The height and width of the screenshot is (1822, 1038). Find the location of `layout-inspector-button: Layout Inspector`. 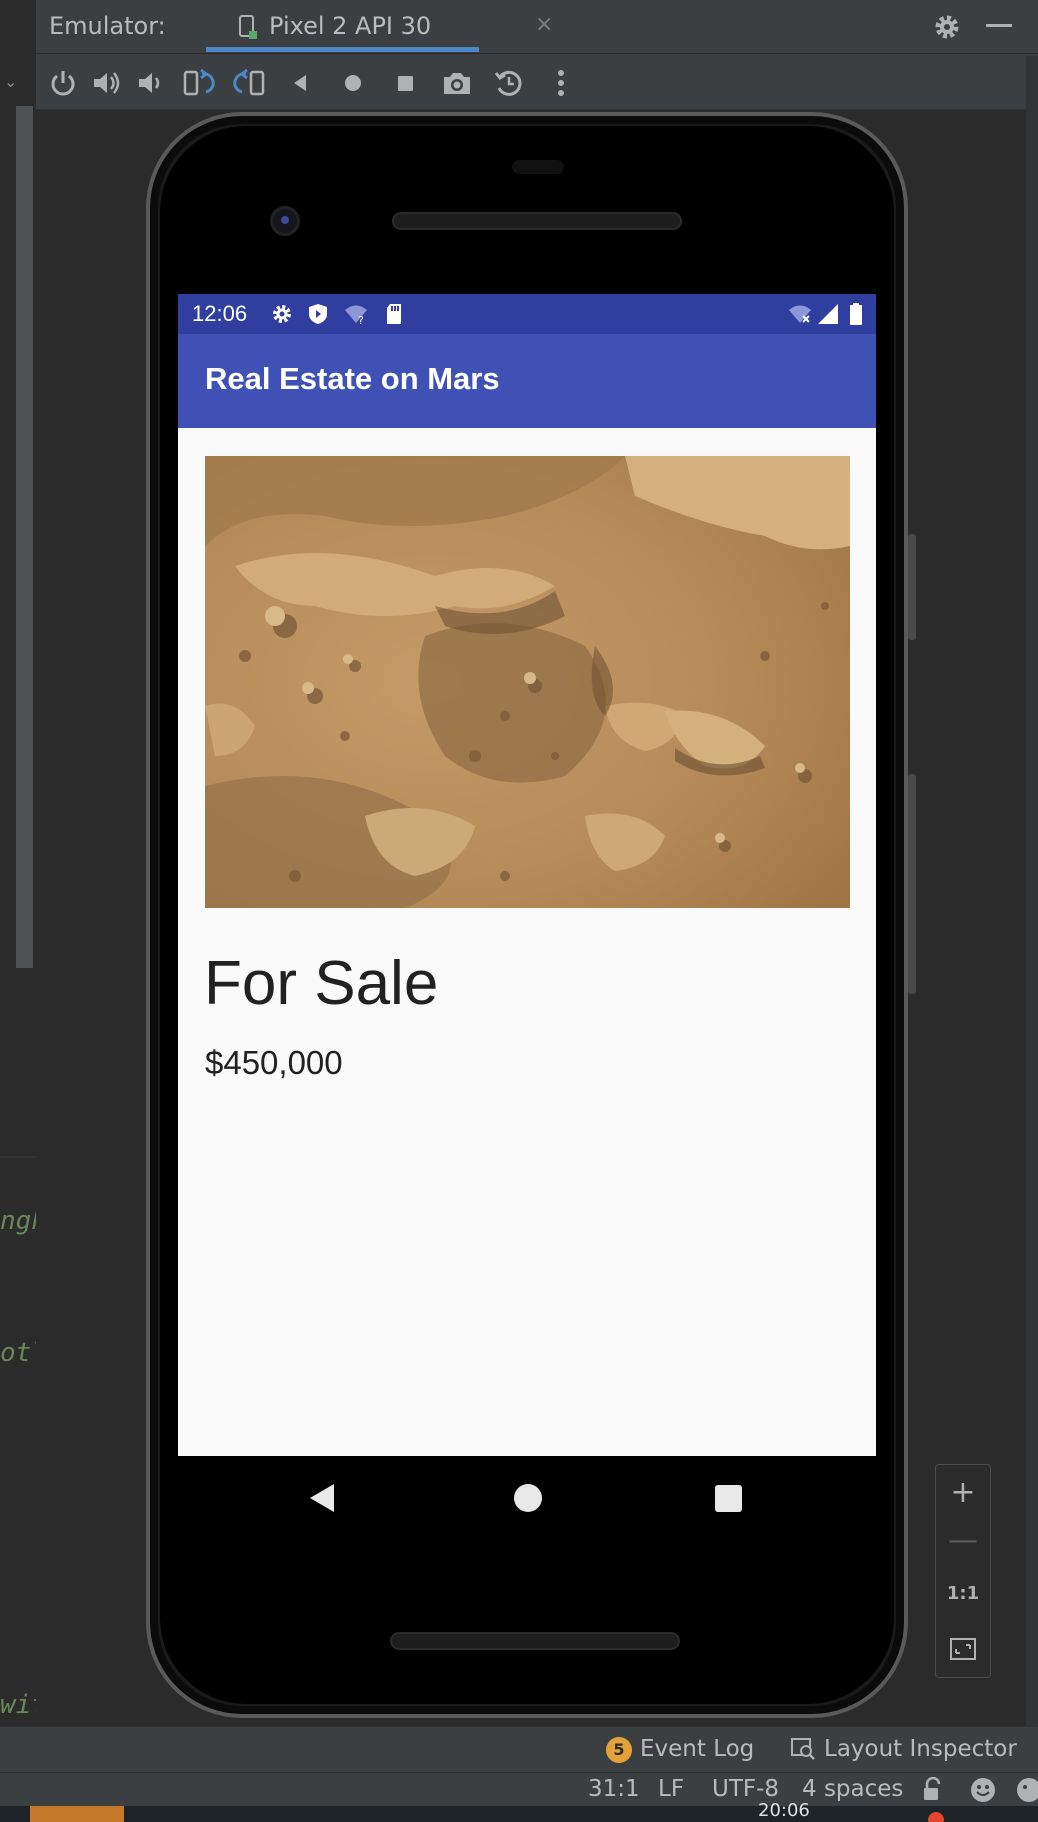

layout-inspector-button: Layout Inspector is located at coordinates (920, 1749).